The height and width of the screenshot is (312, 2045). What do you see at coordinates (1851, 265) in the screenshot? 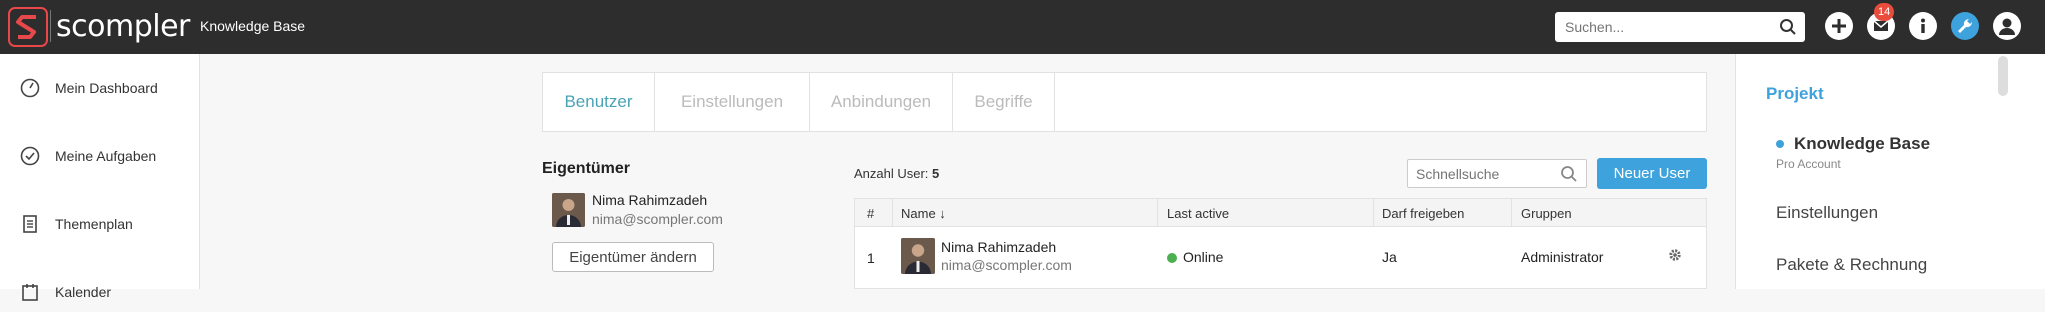
I see `link-plans-billing: Pakete & Rechnung` at bounding box center [1851, 265].